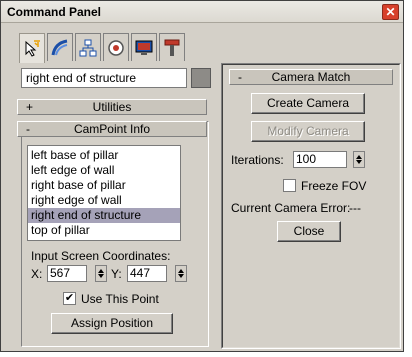  I want to click on assign-position-button: Assign Position, so click(112, 323).